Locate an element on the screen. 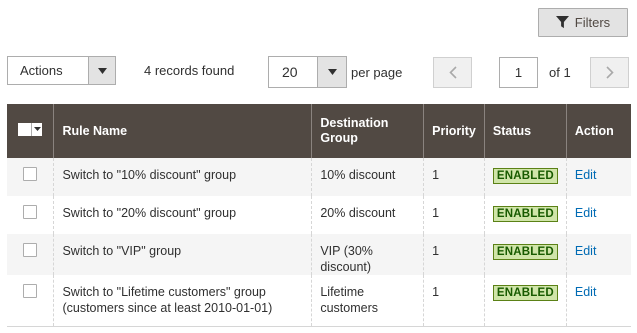 This screenshot has height=333, width=637. chevron-right-icon is located at coordinates (609, 72).